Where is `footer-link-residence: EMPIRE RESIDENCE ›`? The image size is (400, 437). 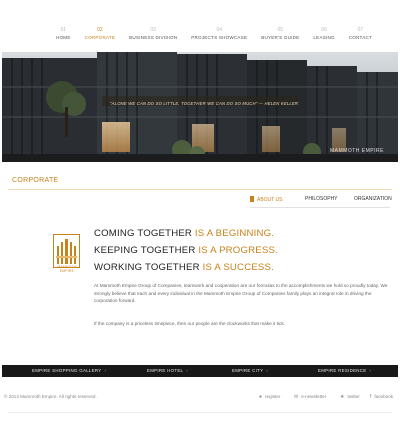
footer-link-residence: EMPIRE RESIDENCE › is located at coordinates (344, 370).